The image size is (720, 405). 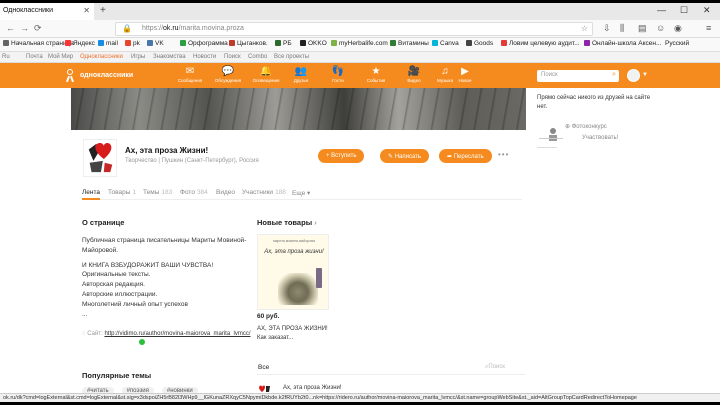 I want to click on header-nav-2: 💬 Обсуждения, so click(x=228, y=75).